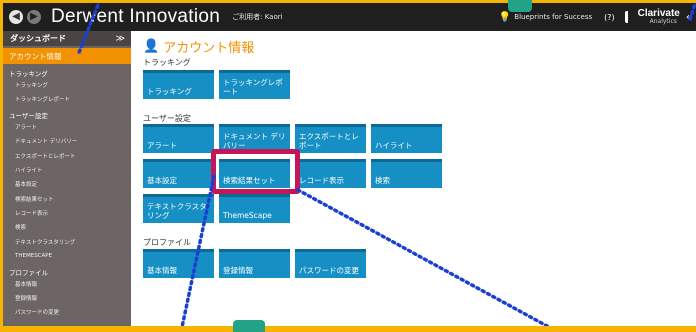 The width and height of the screenshot is (696, 332). I want to click on page-header: 👤 アカウント情報, so click(198, 46).